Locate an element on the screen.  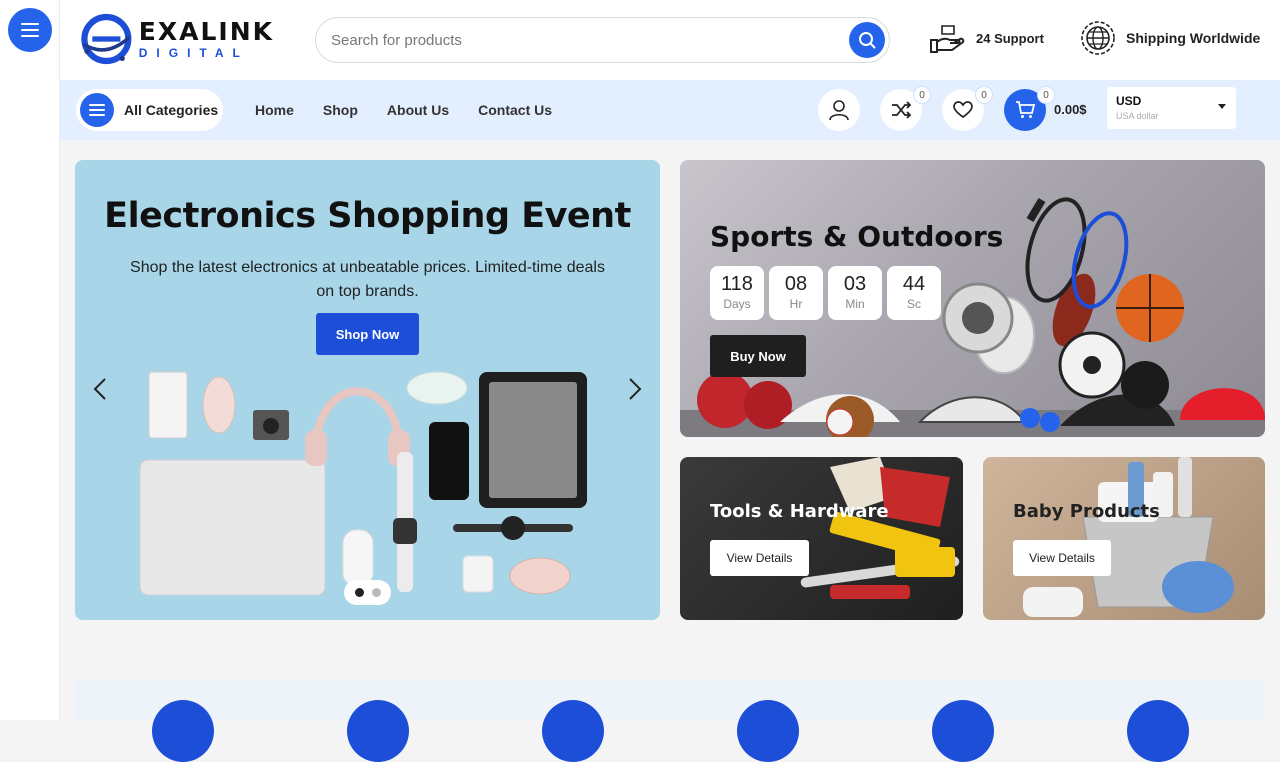
cart-icon is located at coordinates (1025, 109).